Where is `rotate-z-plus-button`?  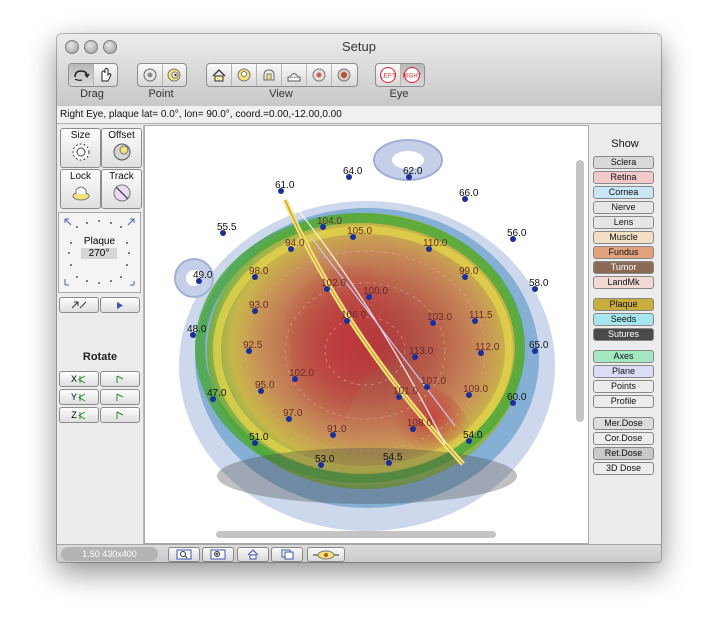
rotate-z-plus-button is located at coordinates (120, 415).